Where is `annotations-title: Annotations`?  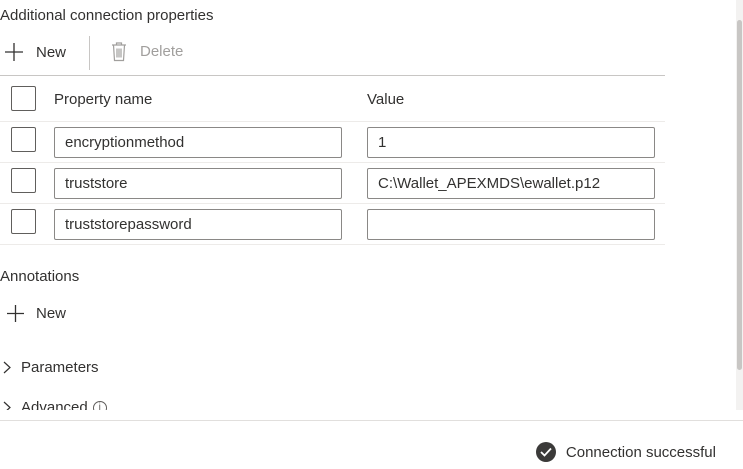 annotations-title: Annotations is located at coordinates (40, 276).